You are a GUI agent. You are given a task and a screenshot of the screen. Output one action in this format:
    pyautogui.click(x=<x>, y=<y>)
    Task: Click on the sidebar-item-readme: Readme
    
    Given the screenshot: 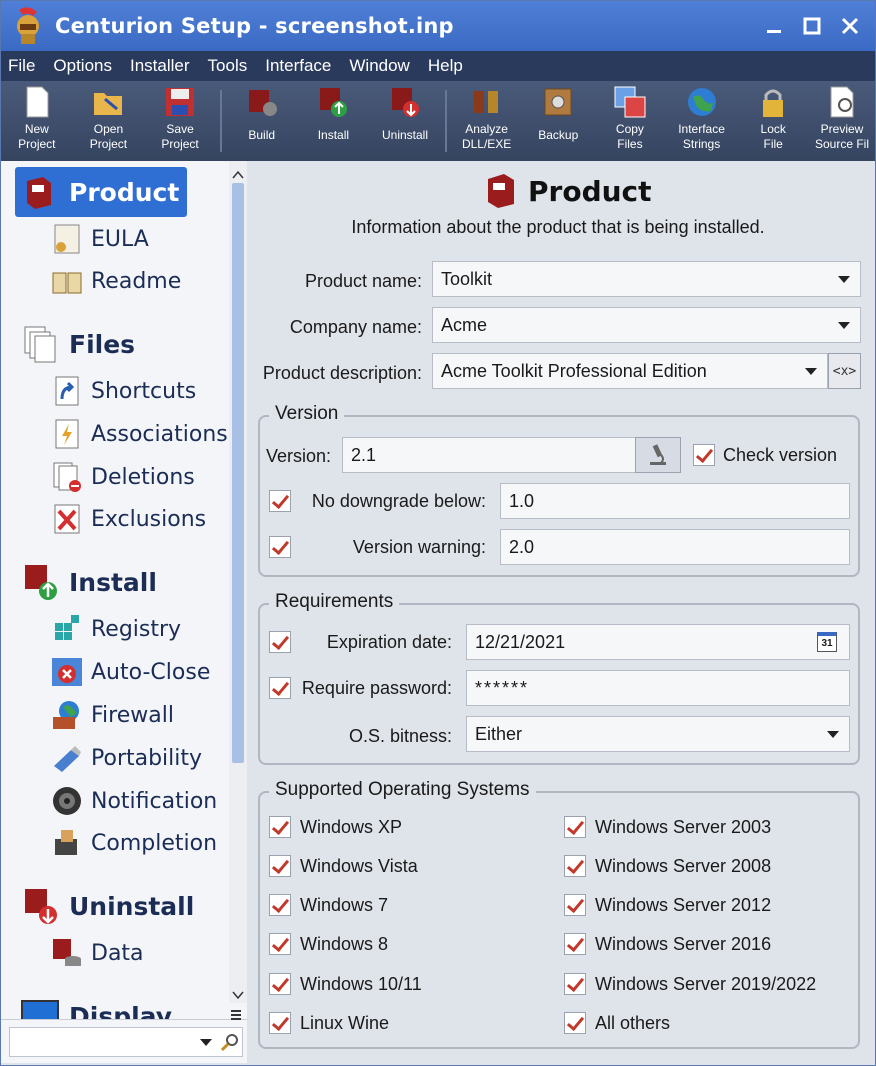 What is the action you would take?
    pyautogui.click(x=116, y=281)
    